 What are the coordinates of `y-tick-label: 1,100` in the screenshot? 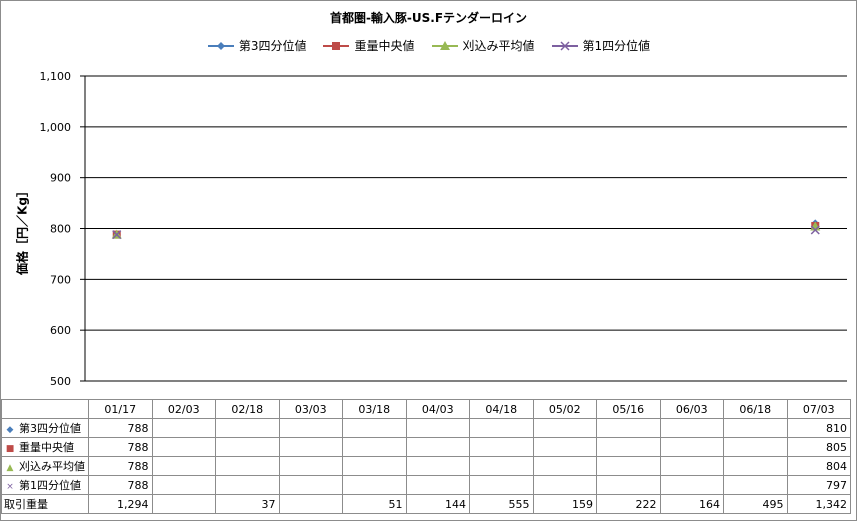 It's located at (56, 76).